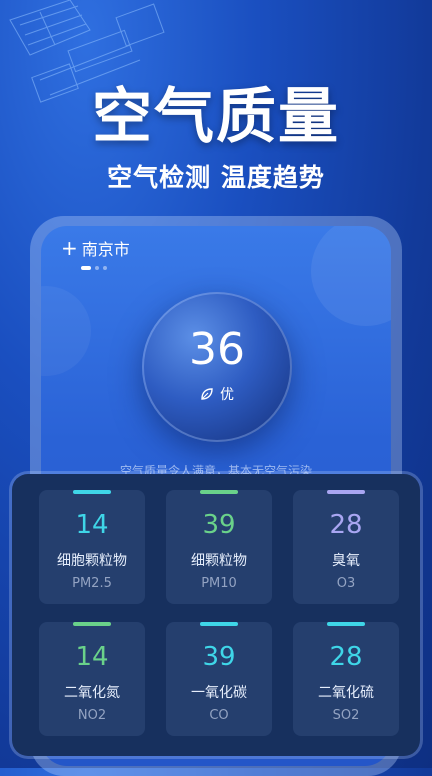 This screenshot has width=432, height=776. I want to click on hero-subtitle: 空气检测 温度趋势, so click(216, 177).